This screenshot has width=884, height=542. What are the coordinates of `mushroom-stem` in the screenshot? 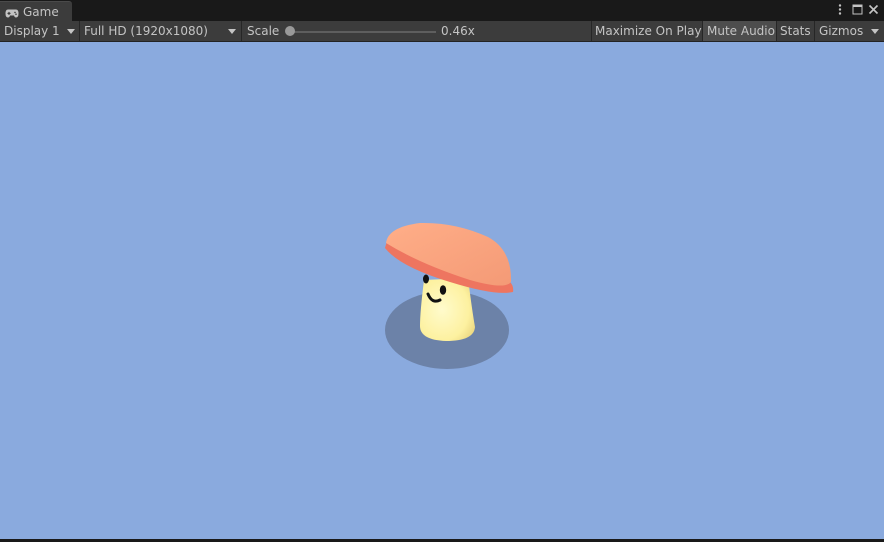 It's located at (447, 309).